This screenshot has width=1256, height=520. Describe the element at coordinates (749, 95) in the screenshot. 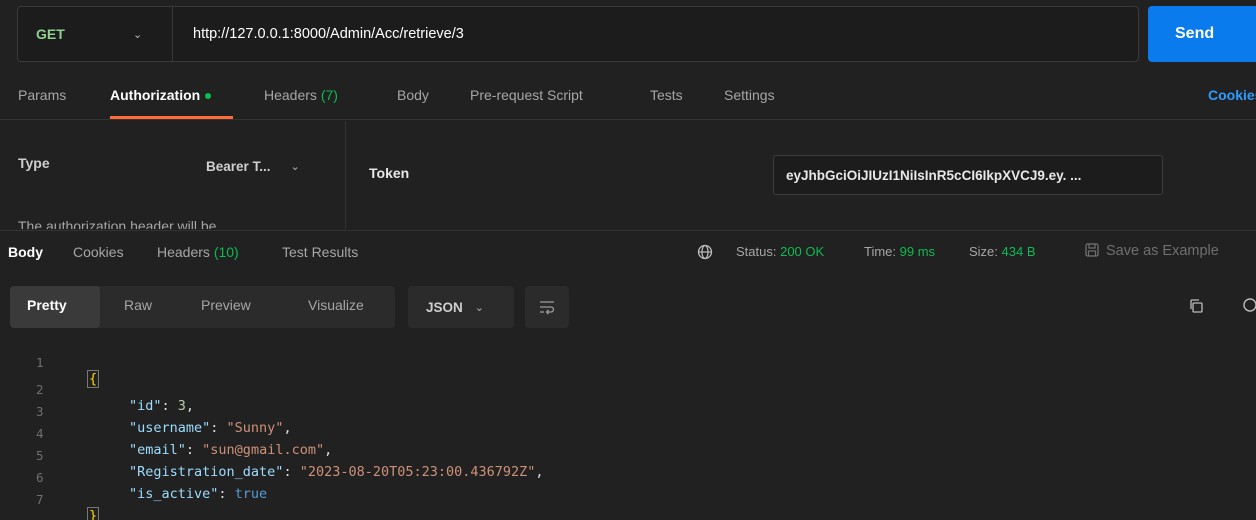

I see `tab-settings: Settings` at that location.